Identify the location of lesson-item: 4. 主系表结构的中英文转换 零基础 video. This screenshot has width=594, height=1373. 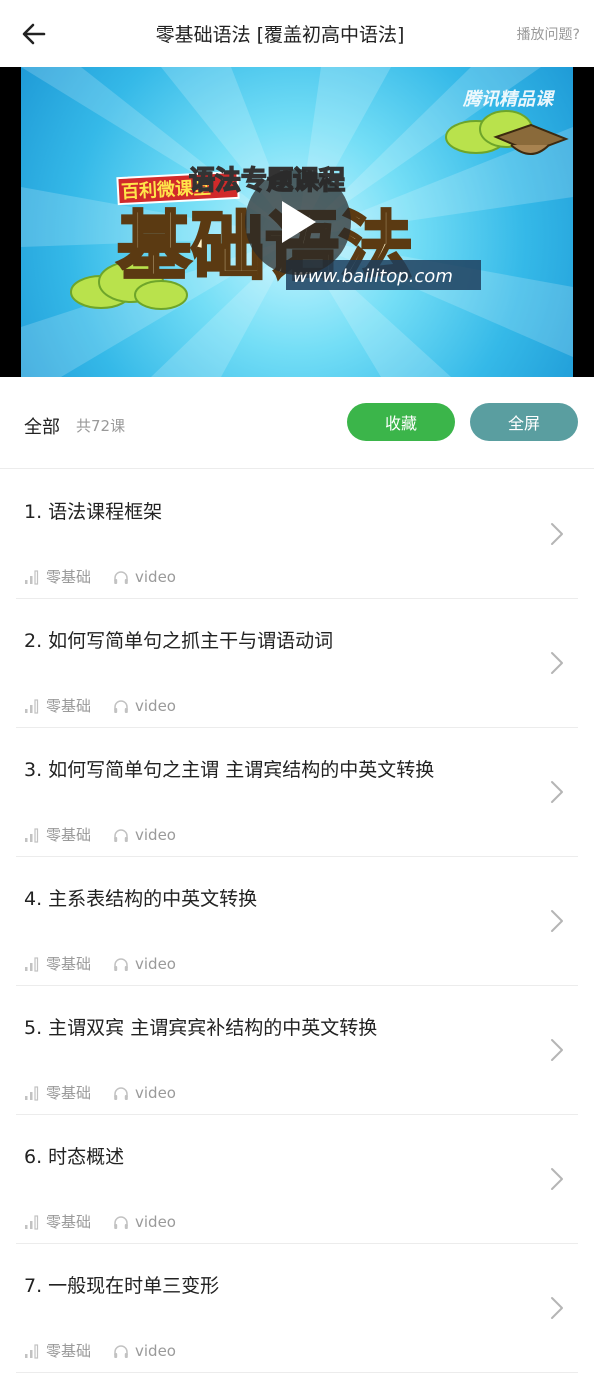
(297, 921).